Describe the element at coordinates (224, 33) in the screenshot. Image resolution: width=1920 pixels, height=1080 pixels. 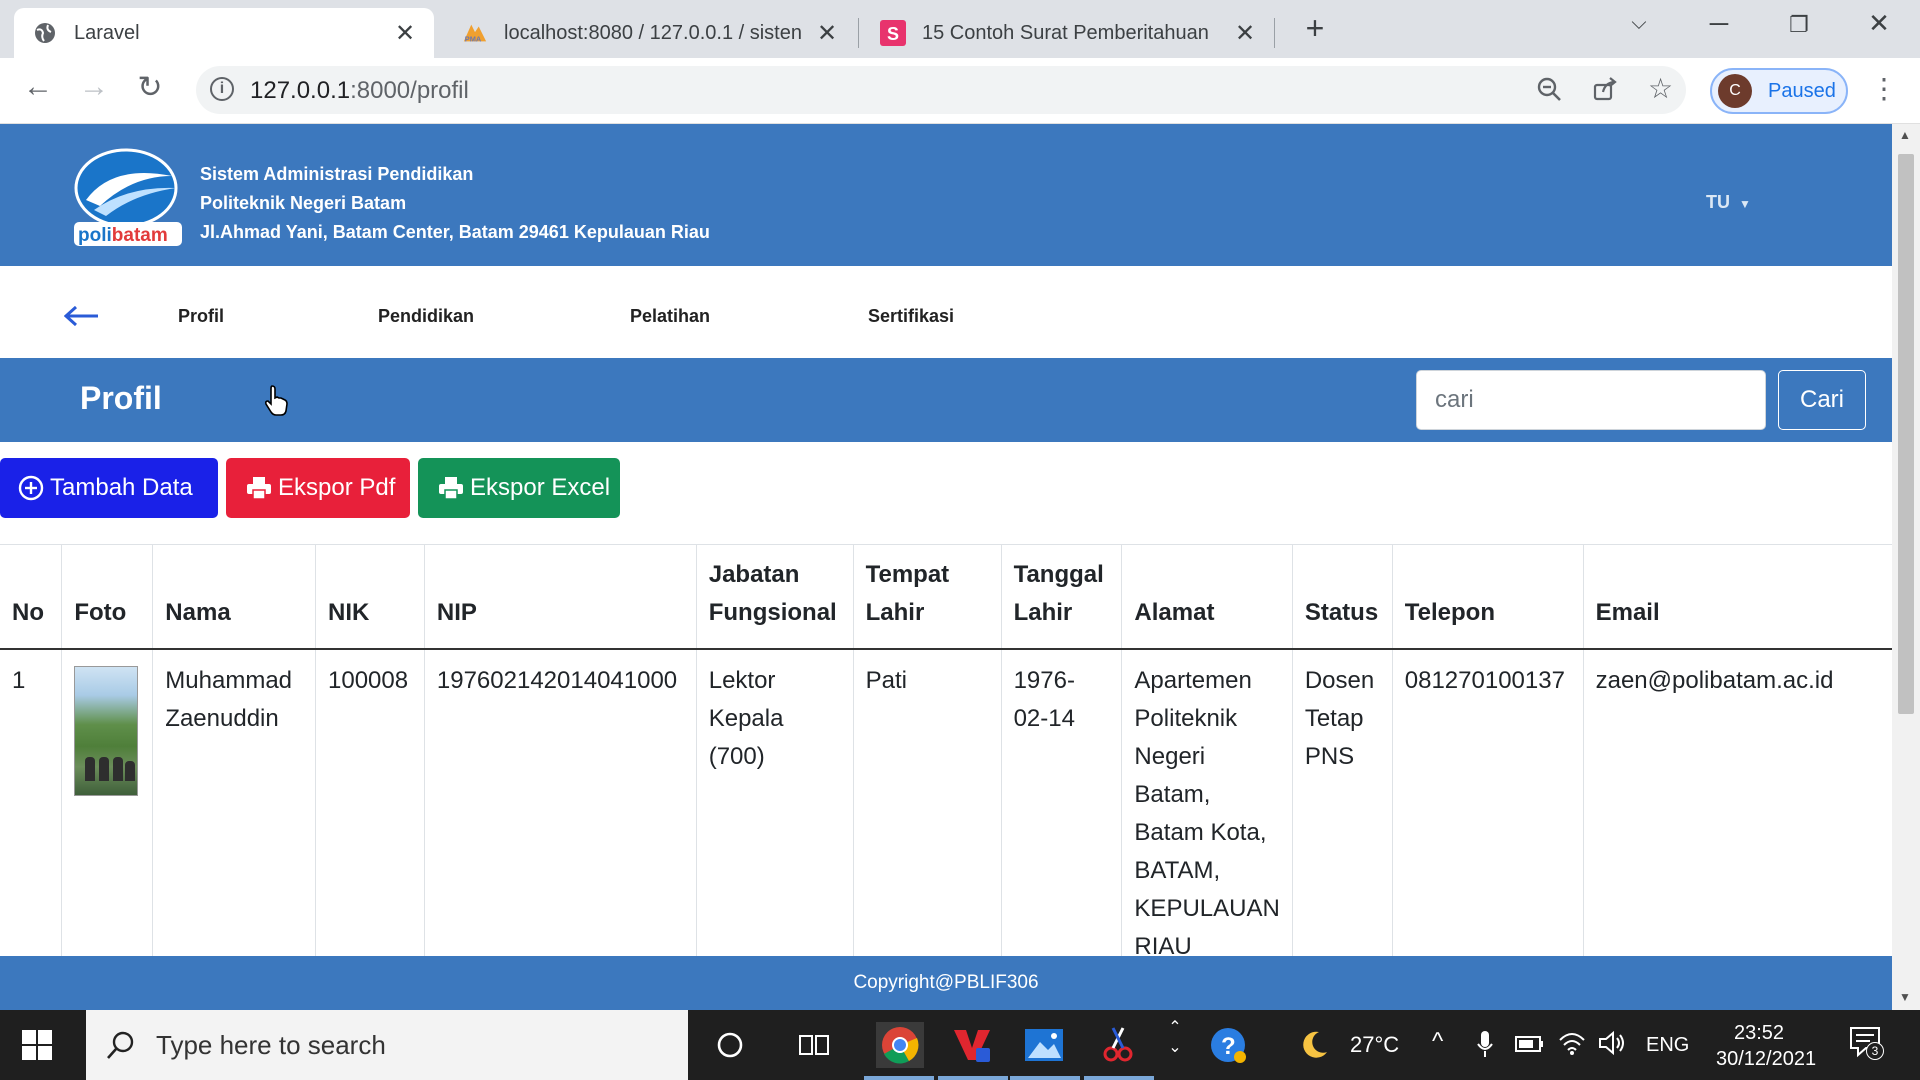
I see `tab-laravel: Laravel ✕` at that location.